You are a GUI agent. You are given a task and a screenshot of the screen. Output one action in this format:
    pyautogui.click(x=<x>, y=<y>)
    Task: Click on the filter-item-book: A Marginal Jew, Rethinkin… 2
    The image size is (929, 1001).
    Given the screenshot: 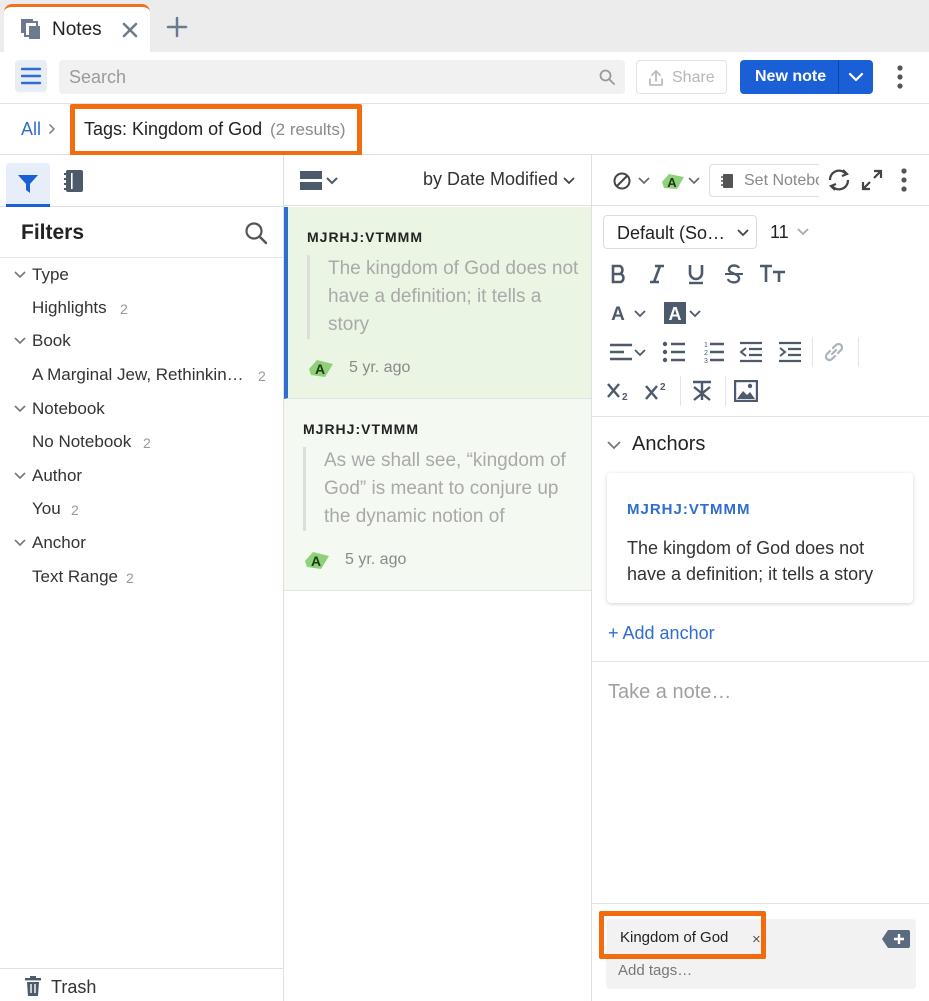 What is the action you would take?
    pyautogui.click(x=149, y=375)
    